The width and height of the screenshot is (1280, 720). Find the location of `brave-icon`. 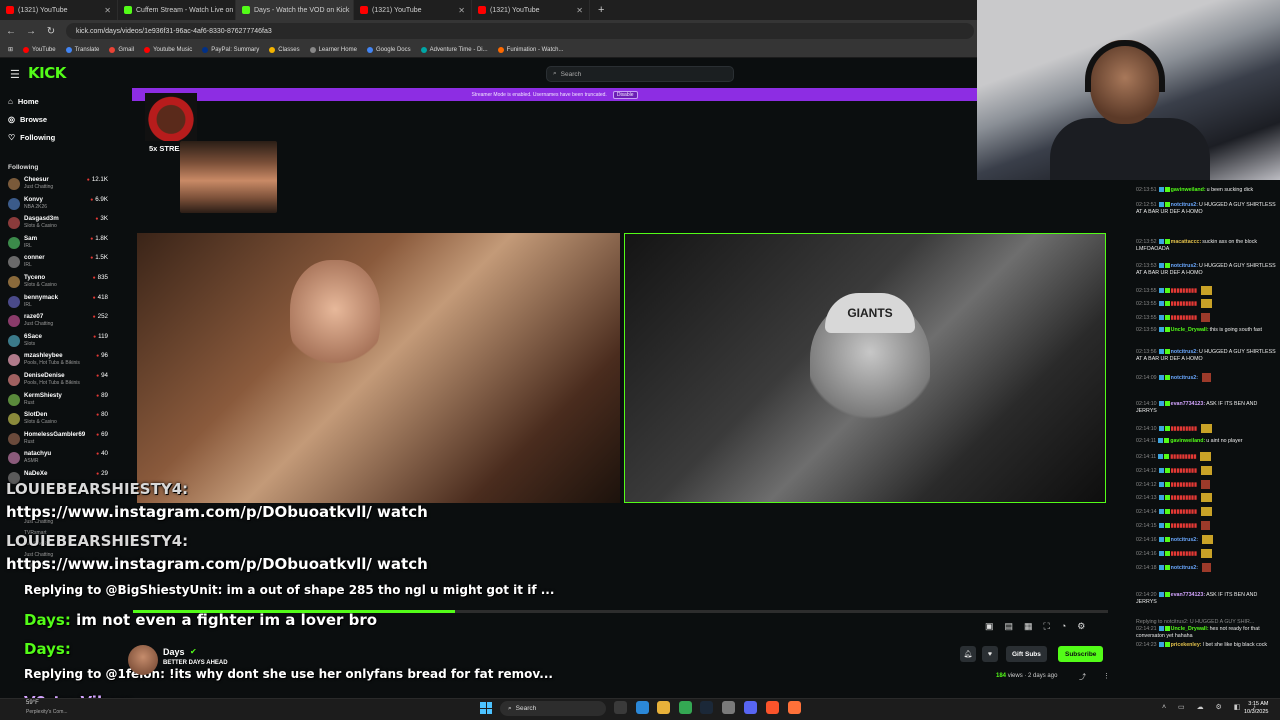

brave-icon is located at coordinates (772, 707).